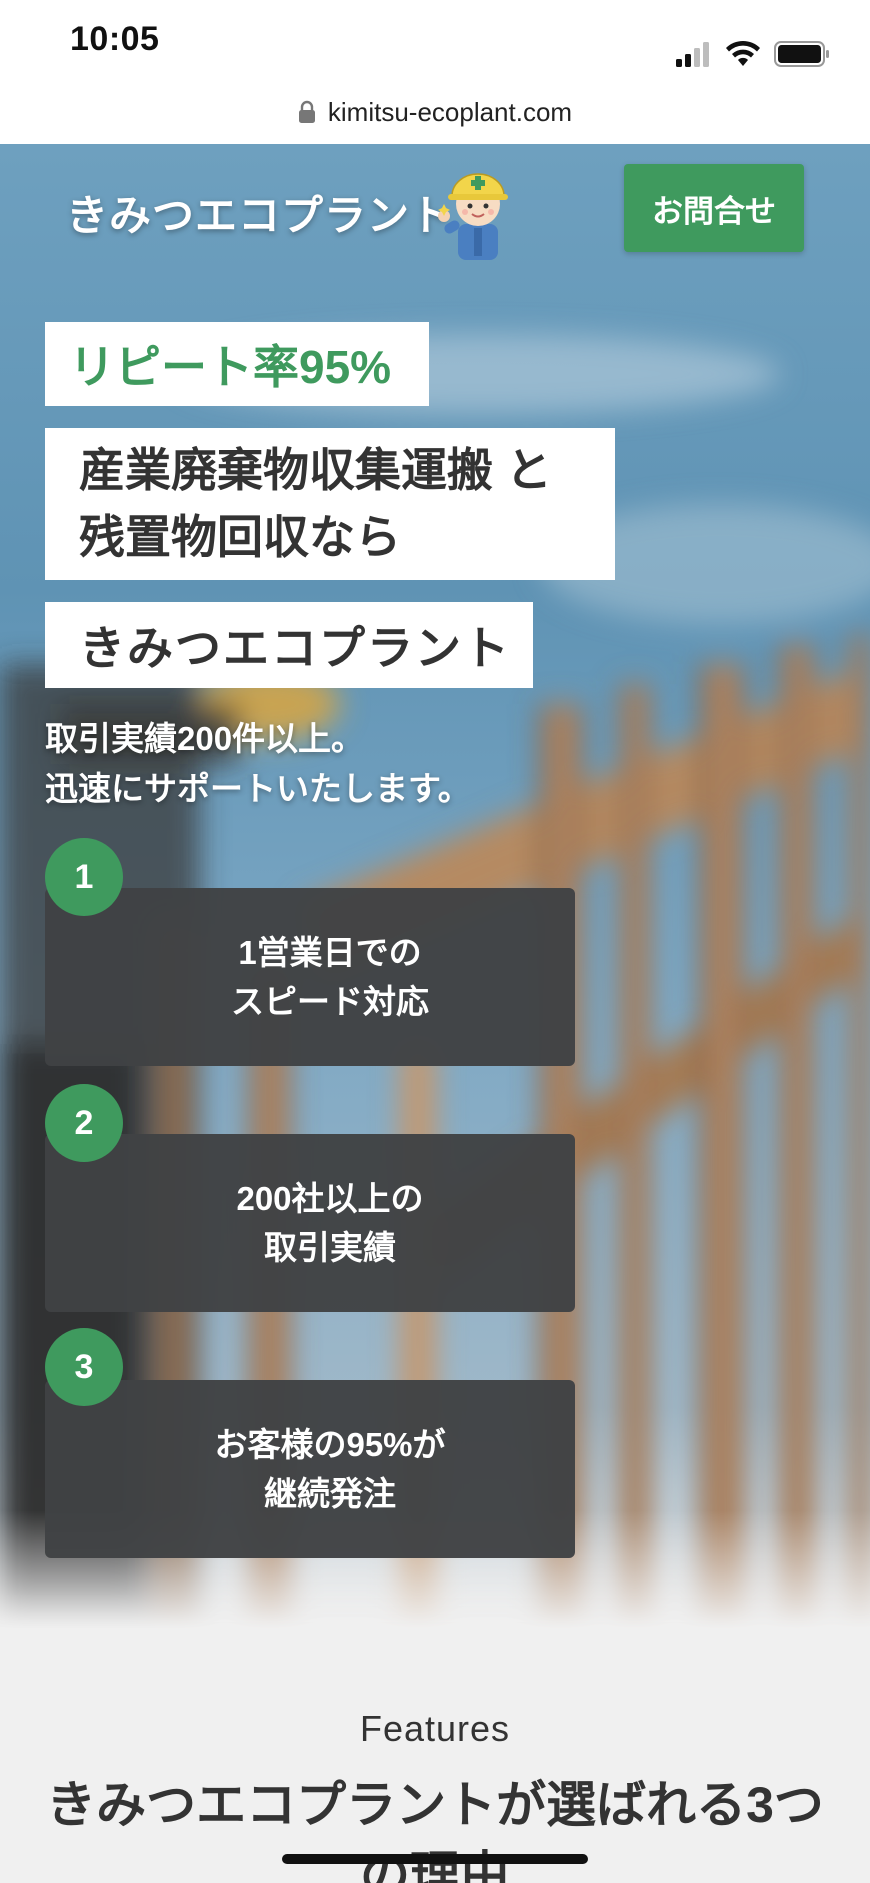  Describe the element at coordinates (310, 1223) in the screenshot. I see `feature-card-2: 200社以上の 取引実績` at that location.